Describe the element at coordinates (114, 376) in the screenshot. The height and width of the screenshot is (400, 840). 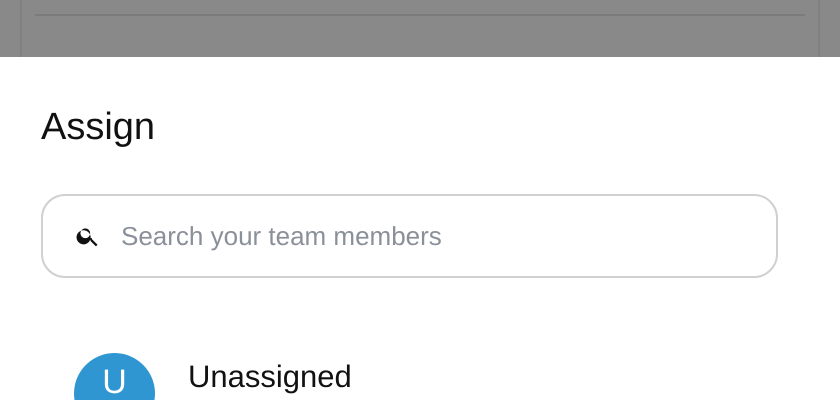
I see `avatar: U` at that location.